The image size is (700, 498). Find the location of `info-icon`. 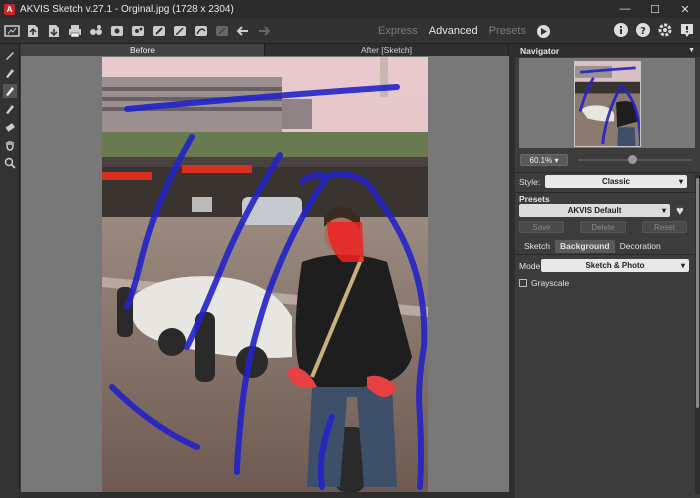

info-icon is located at coordinates (621, 30).